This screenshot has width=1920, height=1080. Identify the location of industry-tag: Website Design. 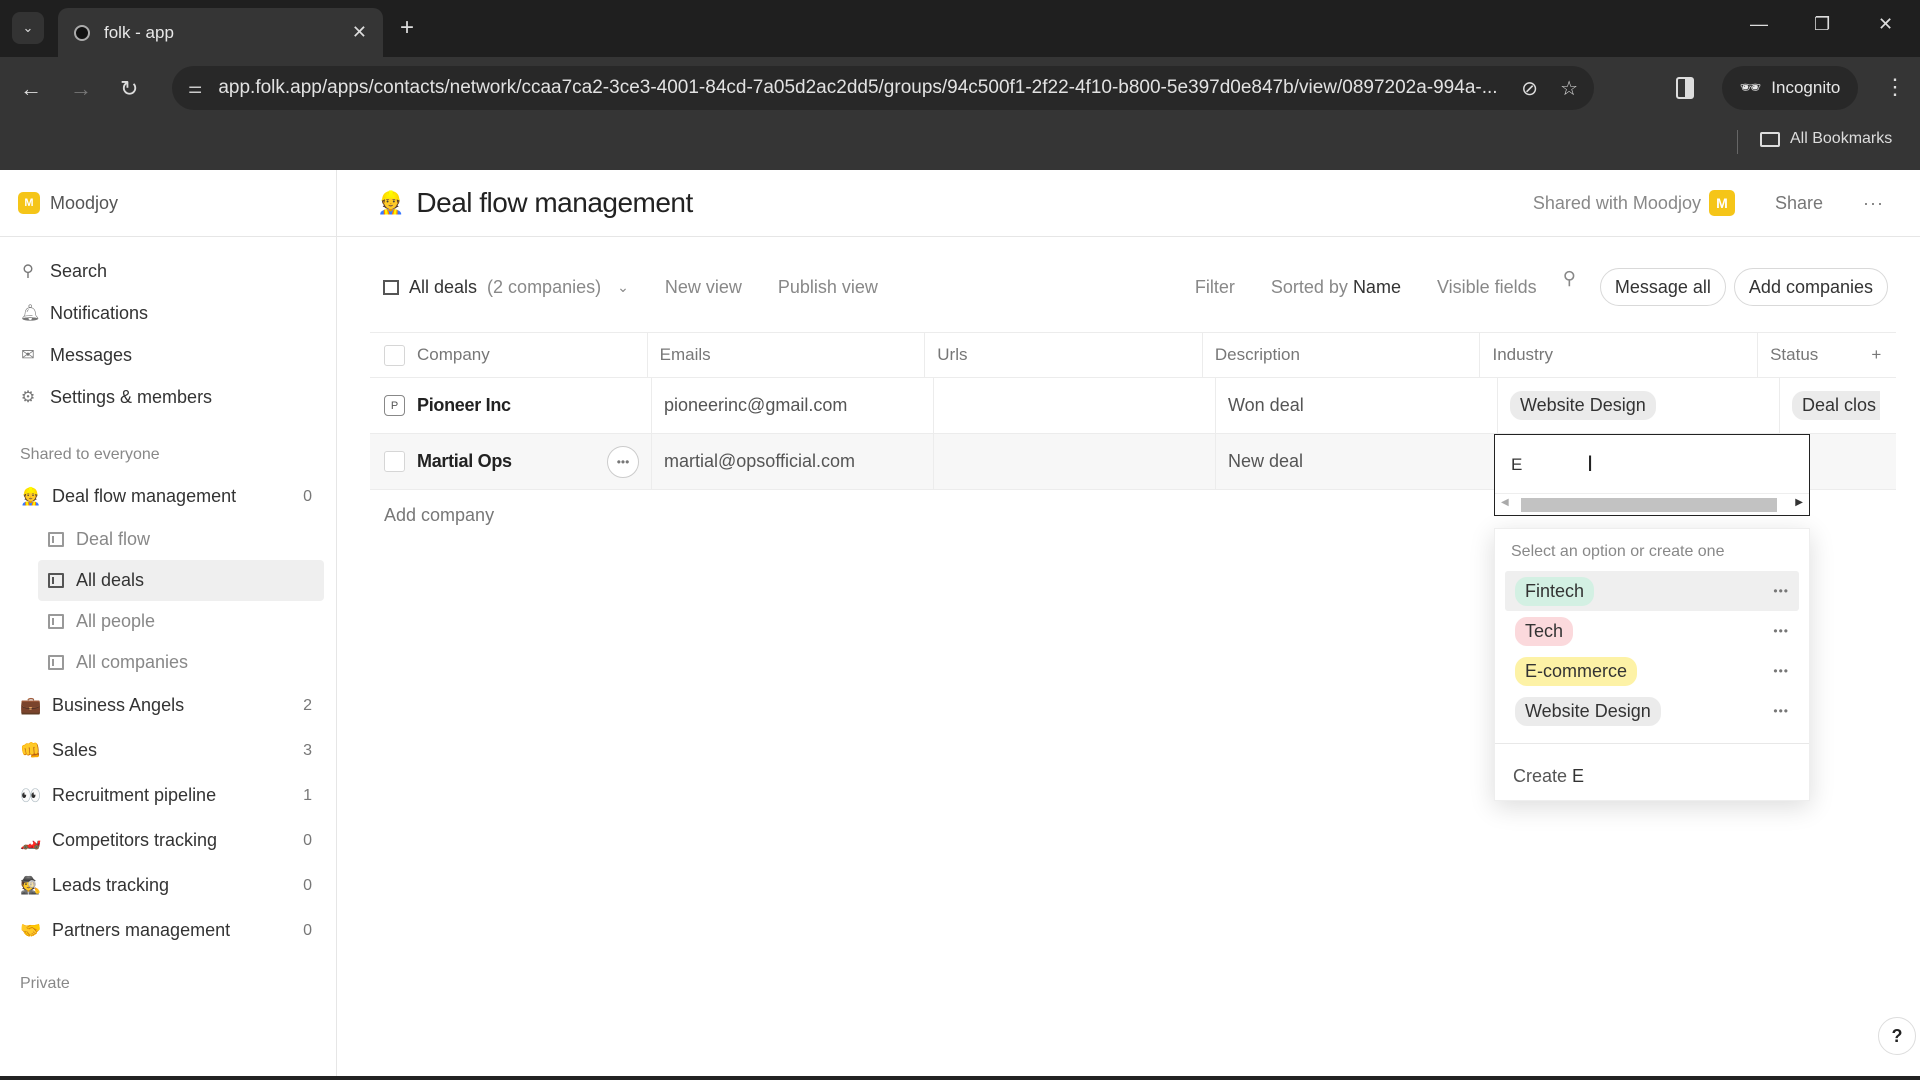
(1583, 405).